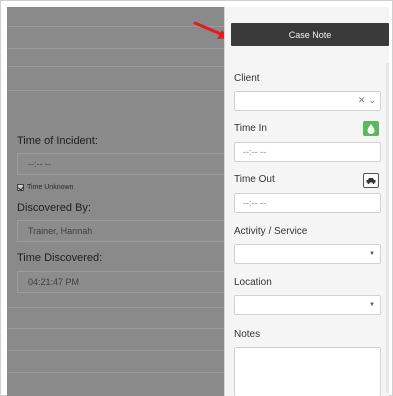 Image resolution: width=393 pixels, height=396 pixels. What do you see at coordinates (307, 152) in the screenshot?
I see `time-in-input: --:-- --` at bounding box center [307, 152].